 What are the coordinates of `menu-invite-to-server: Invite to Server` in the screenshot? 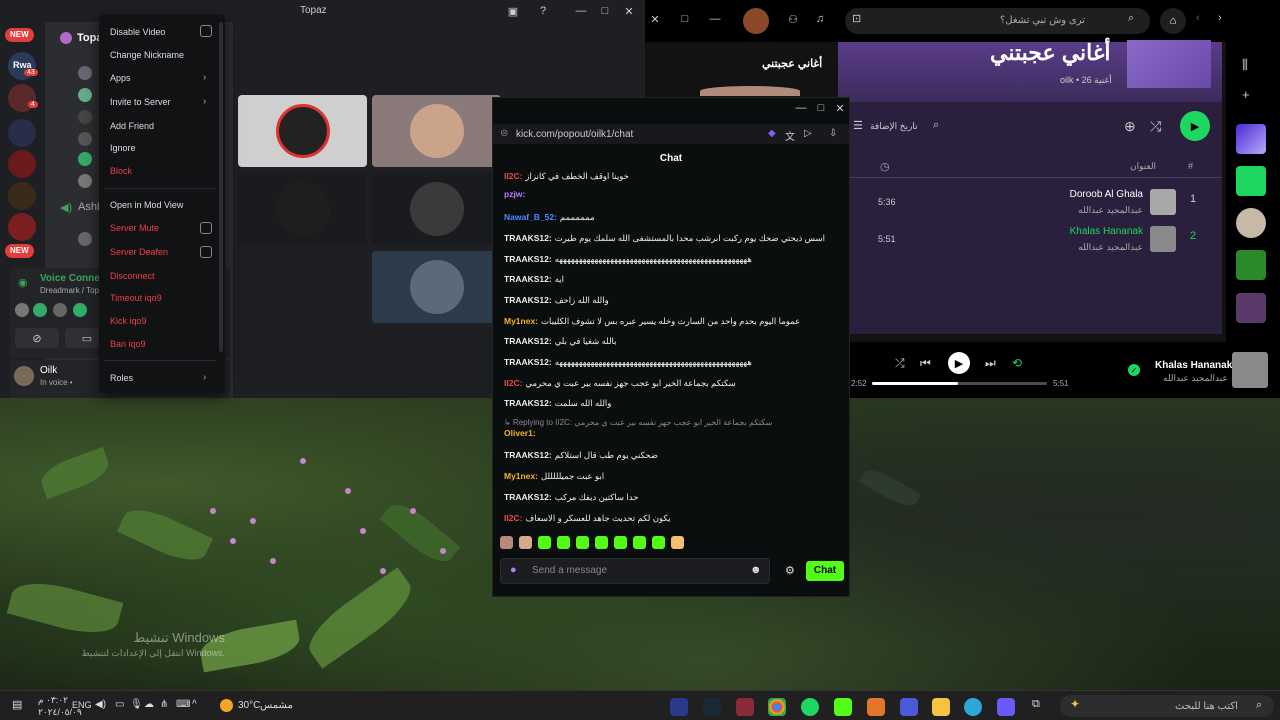 It's located at (140, 102).